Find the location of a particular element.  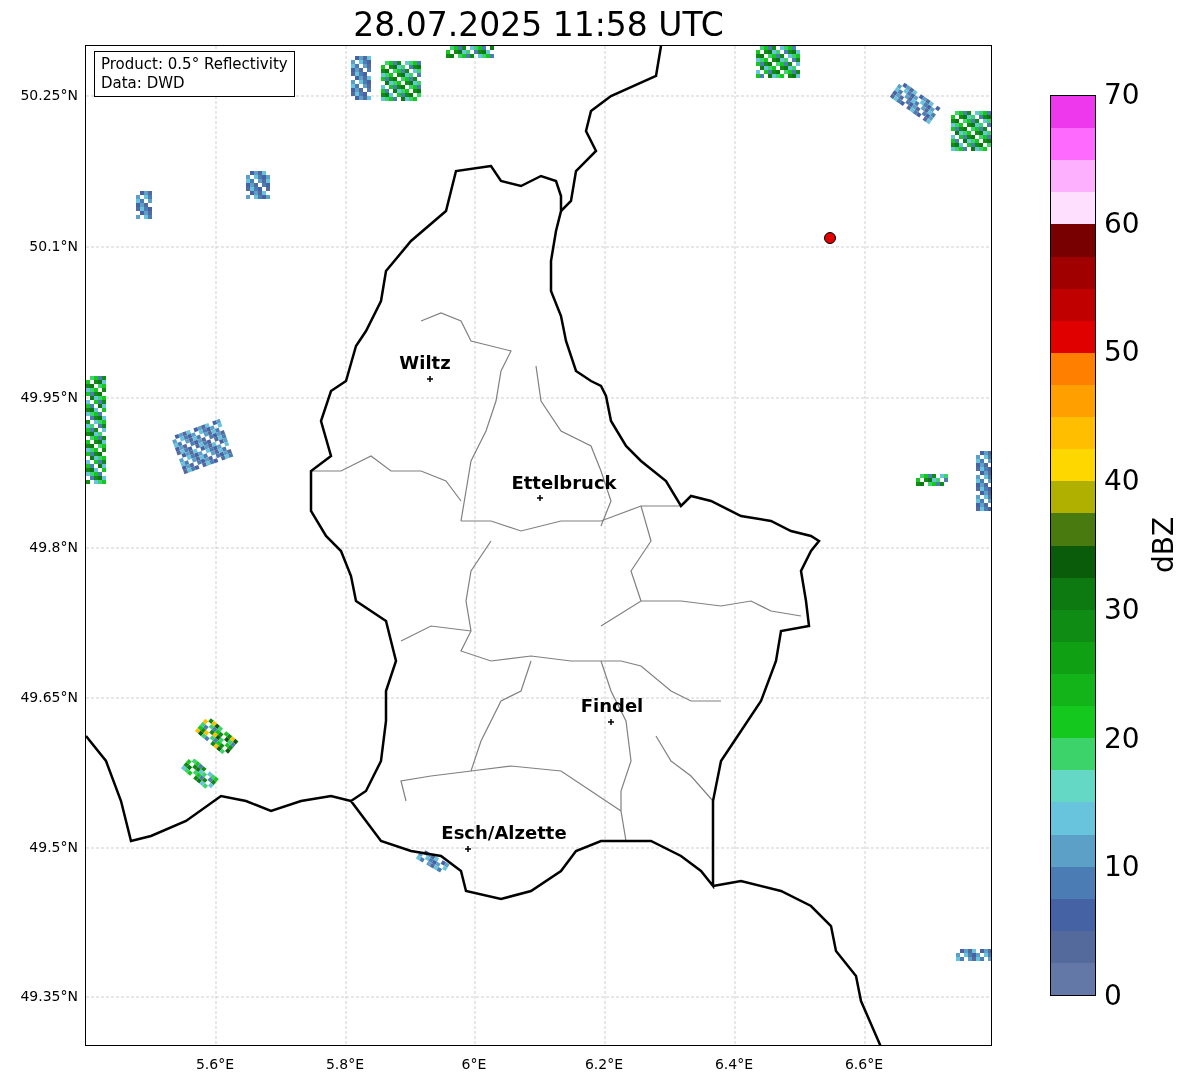

colorbar-tick-label: 30 is located at coordinates (1122, 609).